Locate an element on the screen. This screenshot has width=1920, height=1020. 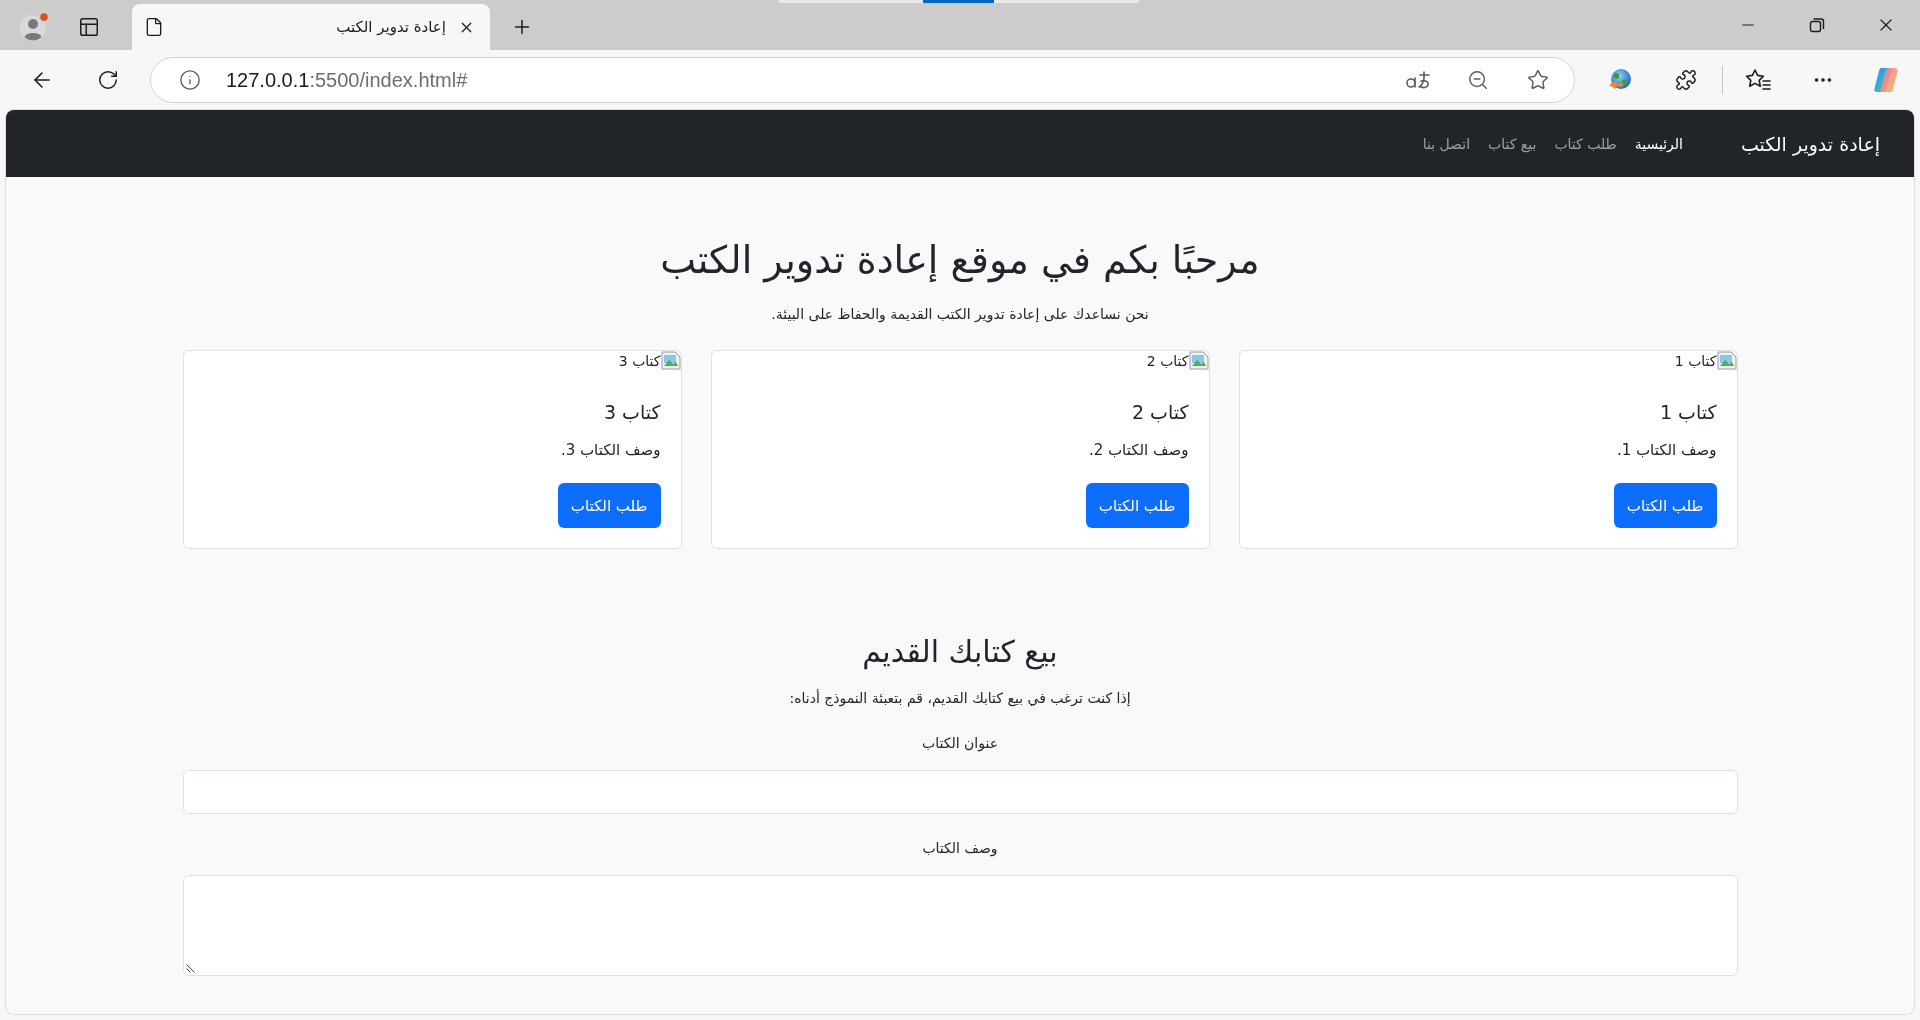
card-text: وصف الكتاب 1. is located at coordinates (1666, 450).